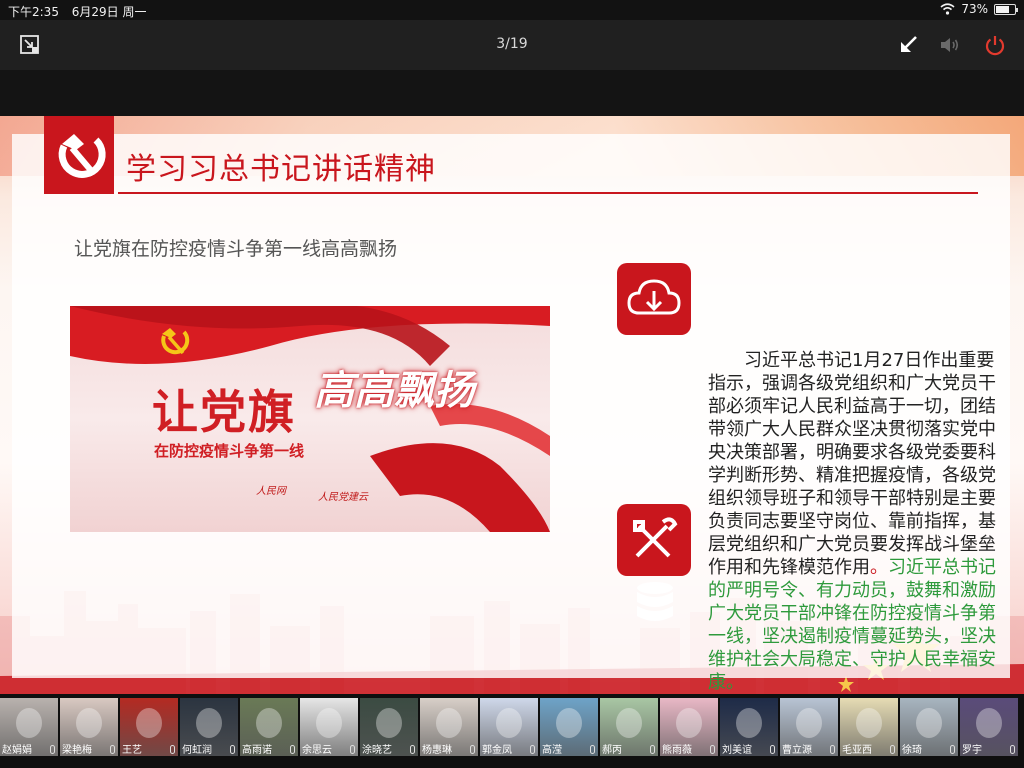 This screenshot has height=768, width=1024. What do you see at coordinates (612, 750) in the screenshot?
I see `participant-name: 郝丙` at bounding box center [612, 750].